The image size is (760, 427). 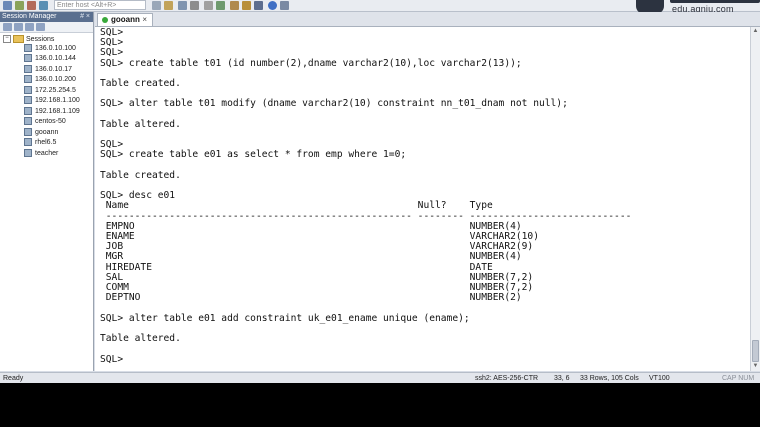 What do you see at coordinates (715, 1) in the screenshot?
I see `watermark-banner` at bounding box center [715, 1].